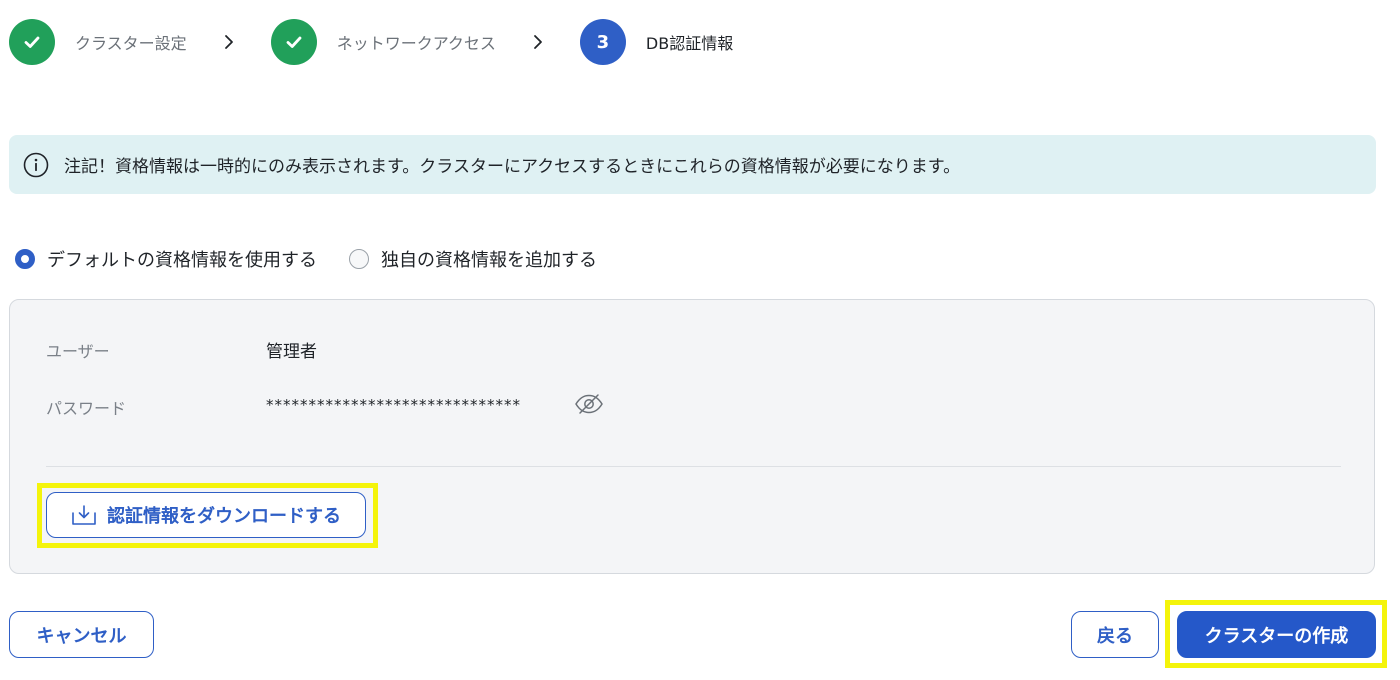 The image size is (1400, 680). I want to click on step-network-access: ネットワークアクセス, so click(383, 42).